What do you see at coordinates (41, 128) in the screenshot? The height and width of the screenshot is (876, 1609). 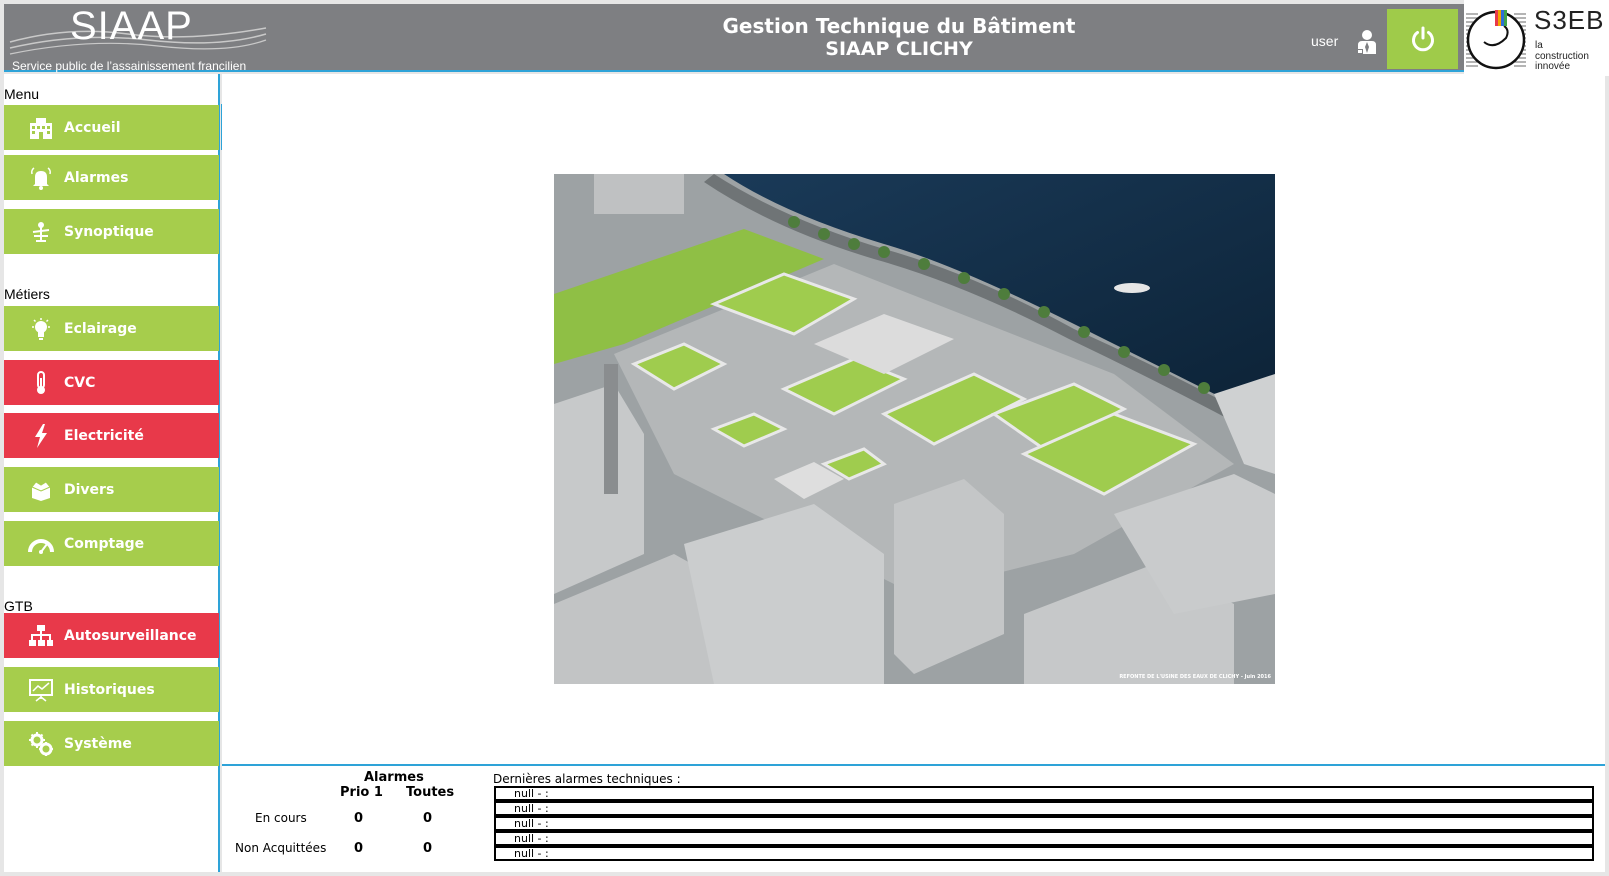 I see `building-icon` at bounding box center [41, 128].